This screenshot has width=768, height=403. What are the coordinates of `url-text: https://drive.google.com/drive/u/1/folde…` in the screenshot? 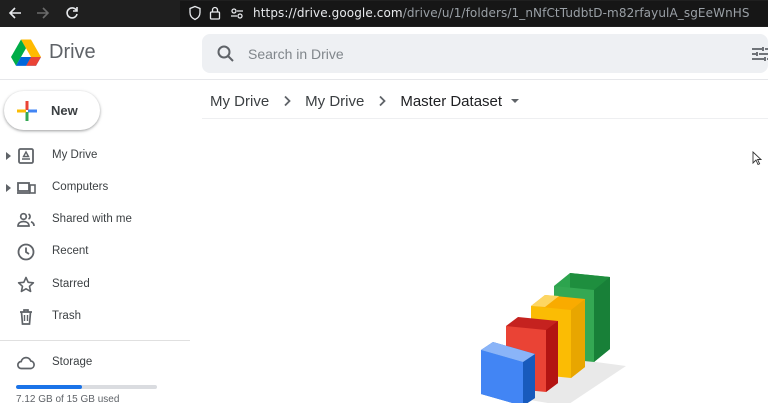 It's located at (501, 13).